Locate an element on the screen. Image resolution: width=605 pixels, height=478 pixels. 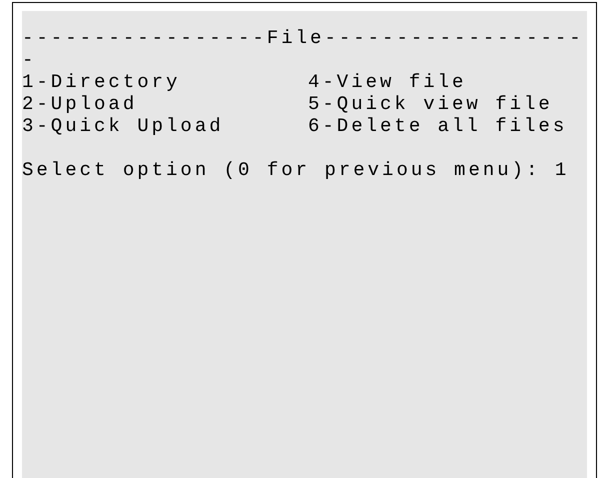
menu-option: 6-Delete all files is located at coordinates (438, 126).